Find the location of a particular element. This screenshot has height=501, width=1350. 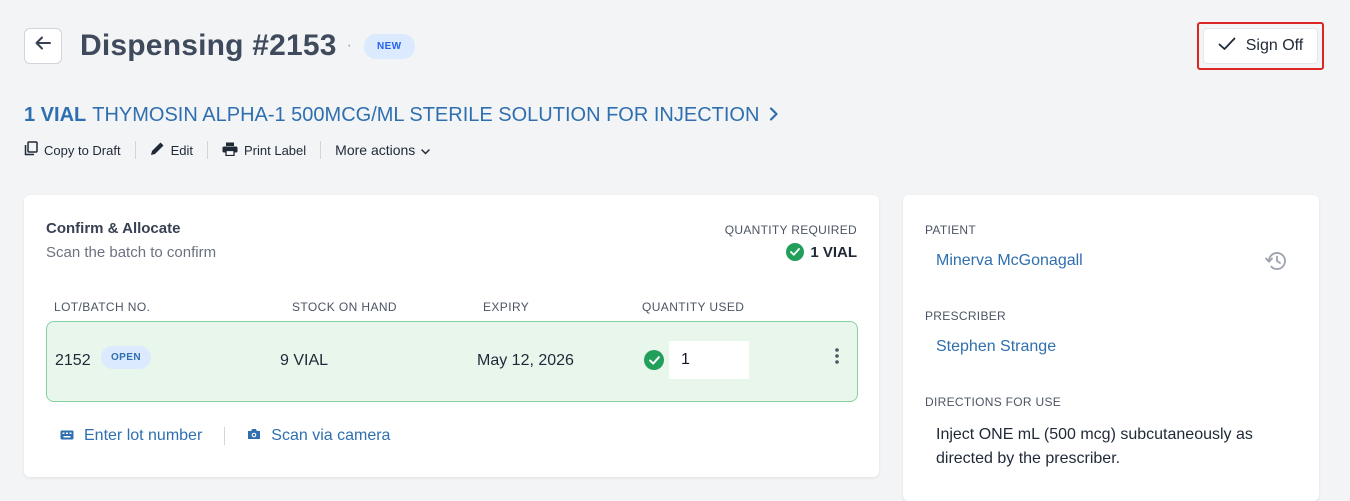

prescriber-name-link: Stephen Strange is located at coordinates (996, 347).